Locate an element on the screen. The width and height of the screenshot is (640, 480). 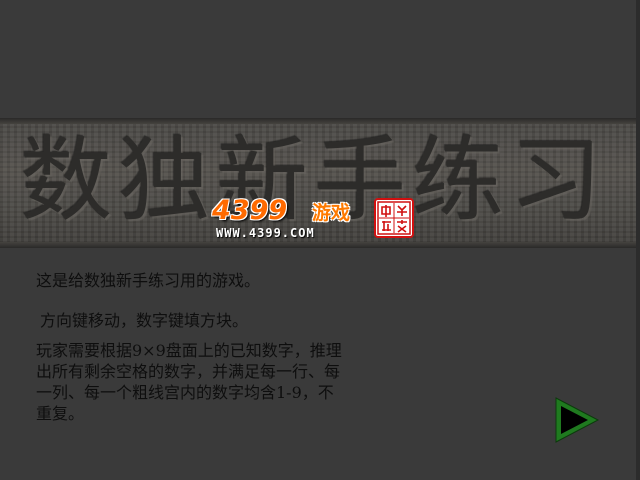
rules-line: 重复。 is located at coordinates (60, 413).